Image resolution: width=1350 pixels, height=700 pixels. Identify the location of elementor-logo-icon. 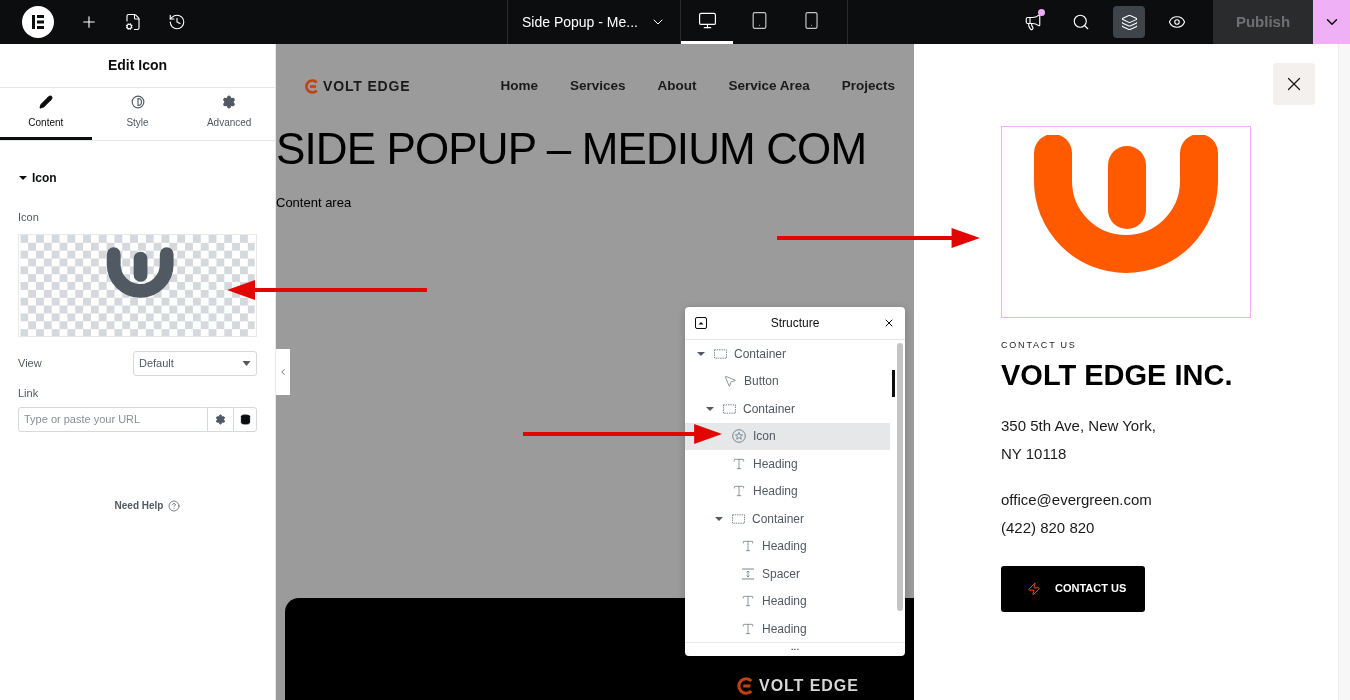
(38, 22).